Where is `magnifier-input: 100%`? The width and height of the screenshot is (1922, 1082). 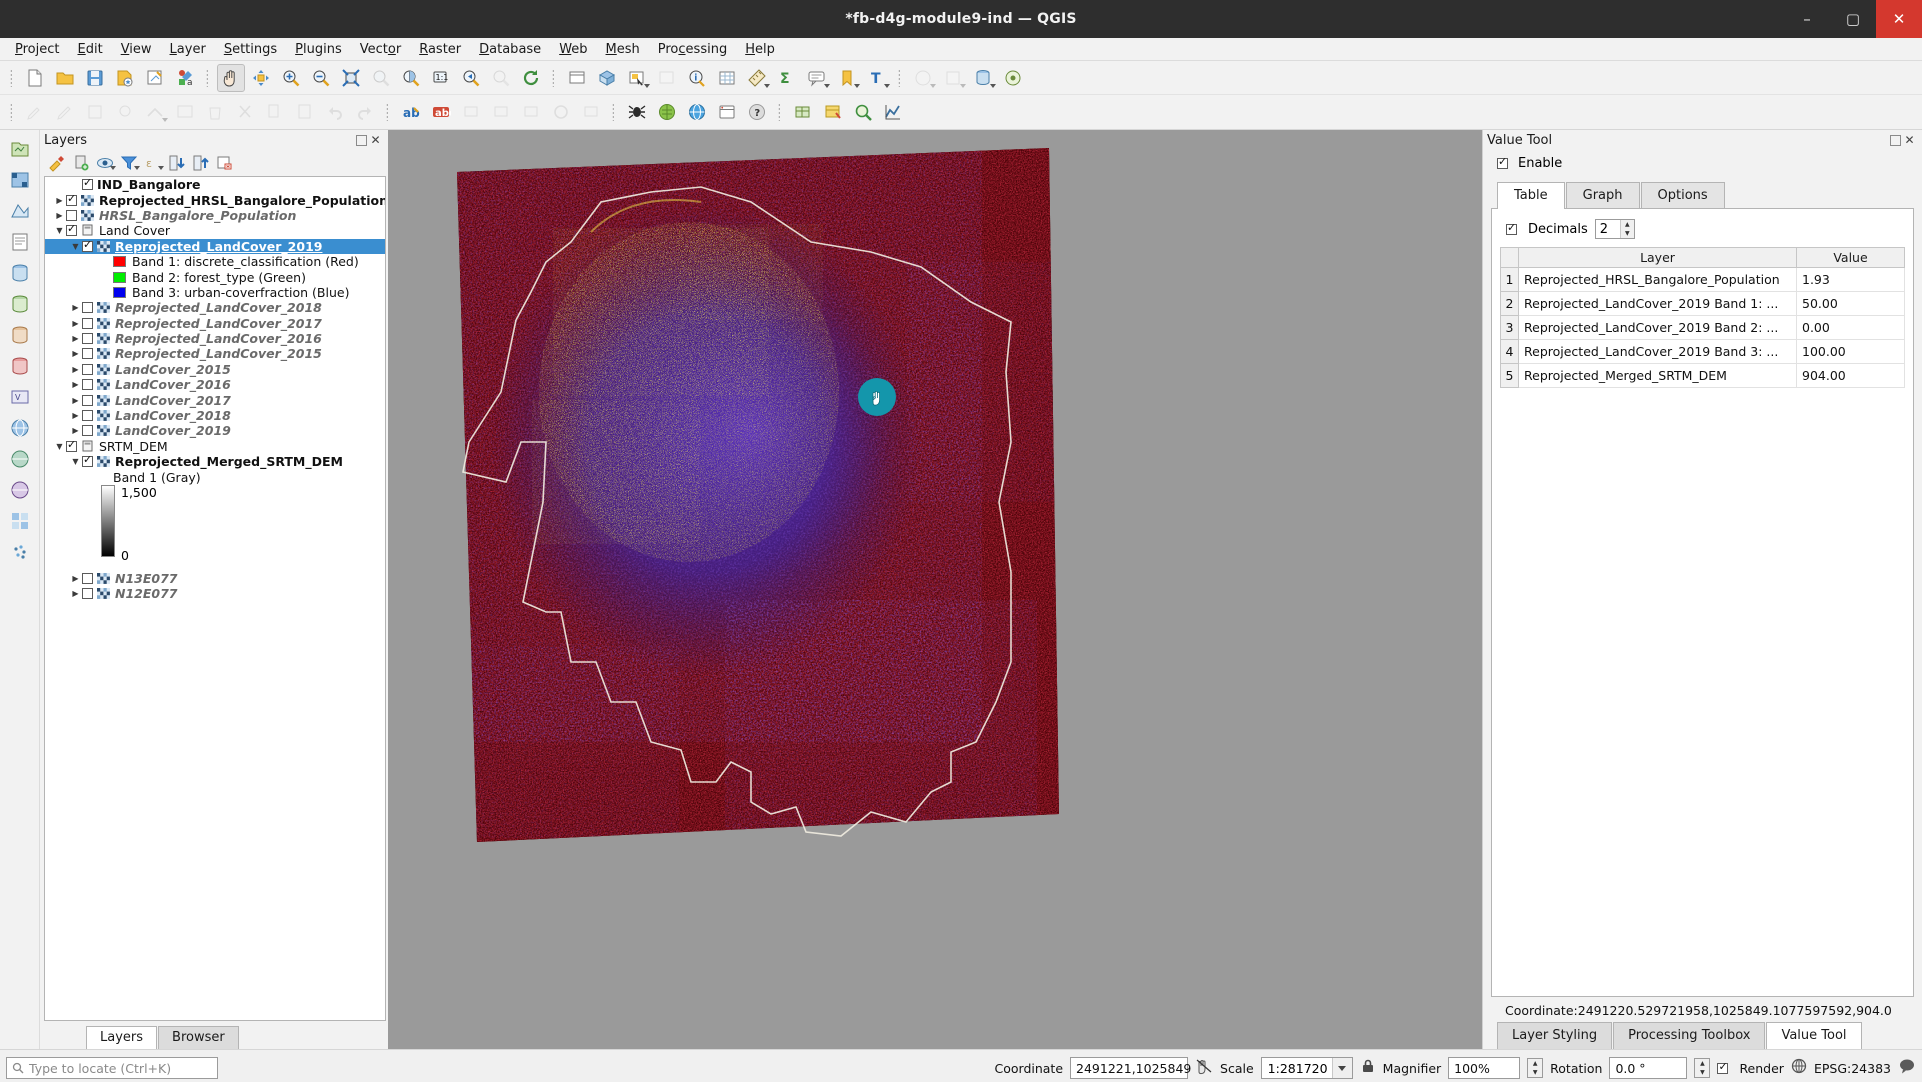
magnifier-input: 100% is located at coordinates (1484, 1068).